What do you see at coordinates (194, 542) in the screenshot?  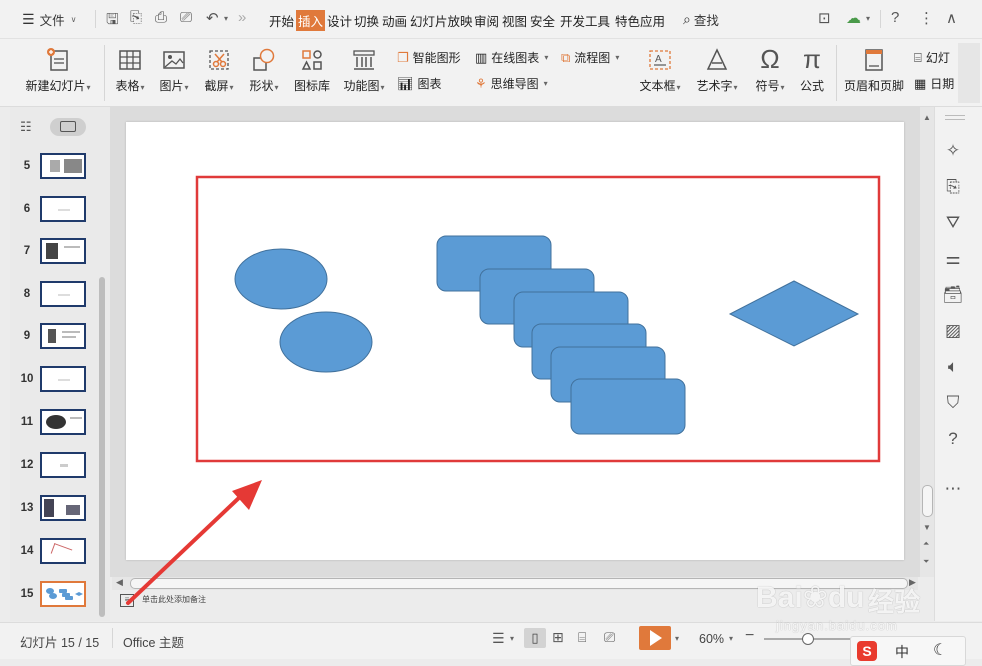 I see `annotation-arrow` at bounding box center [194, 542].